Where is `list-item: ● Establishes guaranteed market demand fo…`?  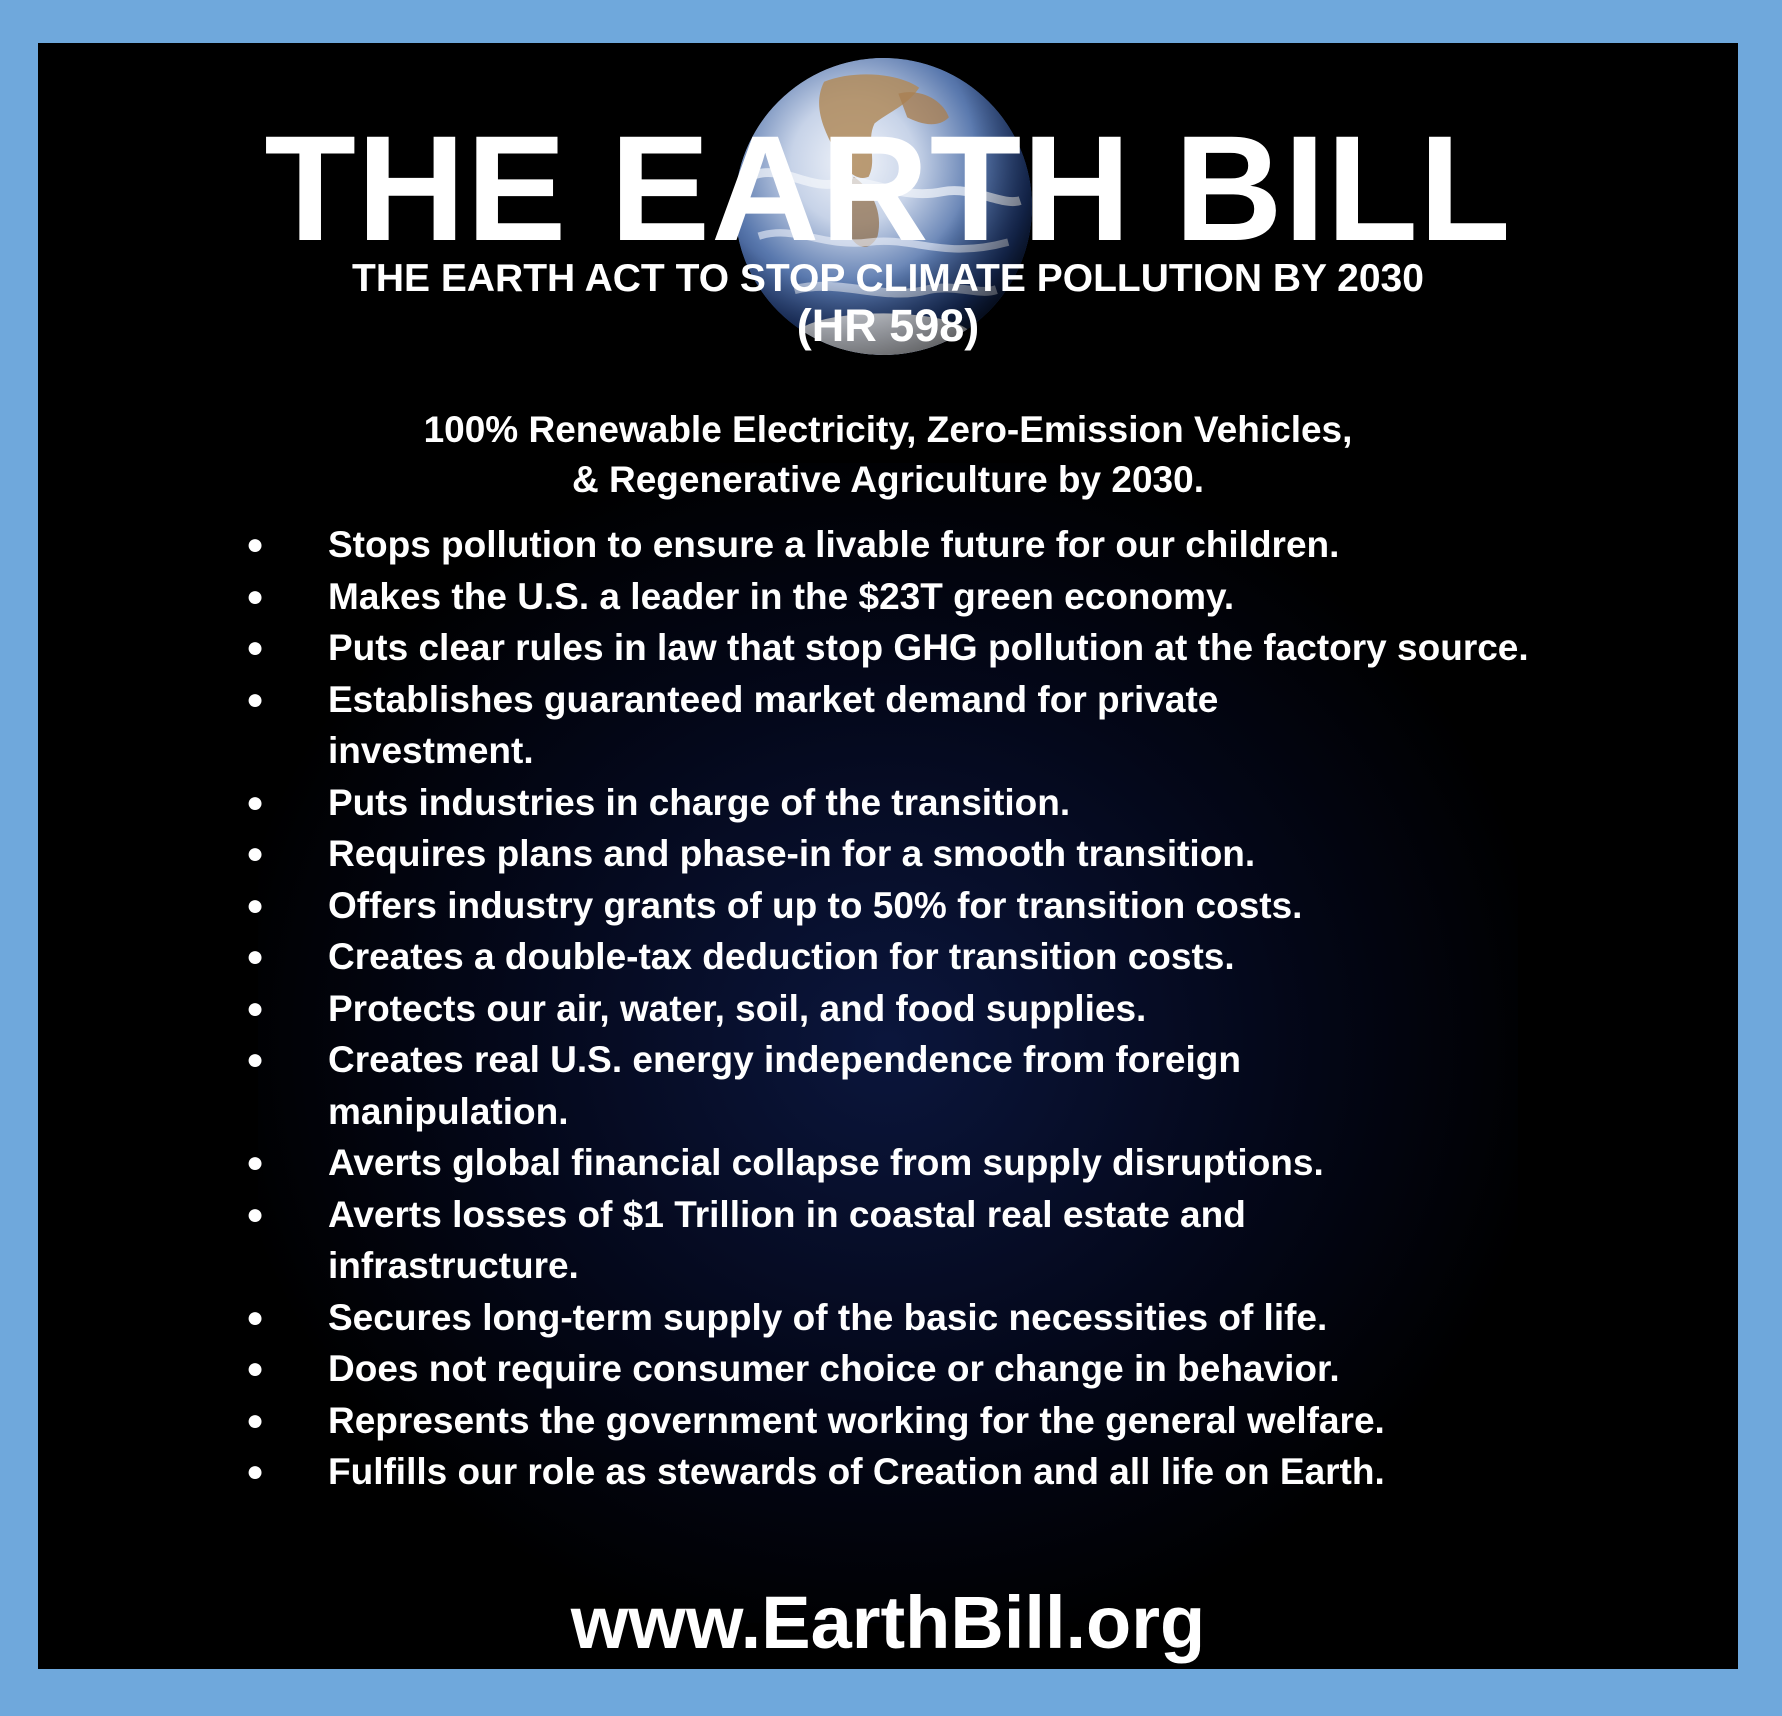
list-item: ● Establishes guaranteed market demand fo… is located at coordinates (943, 725).